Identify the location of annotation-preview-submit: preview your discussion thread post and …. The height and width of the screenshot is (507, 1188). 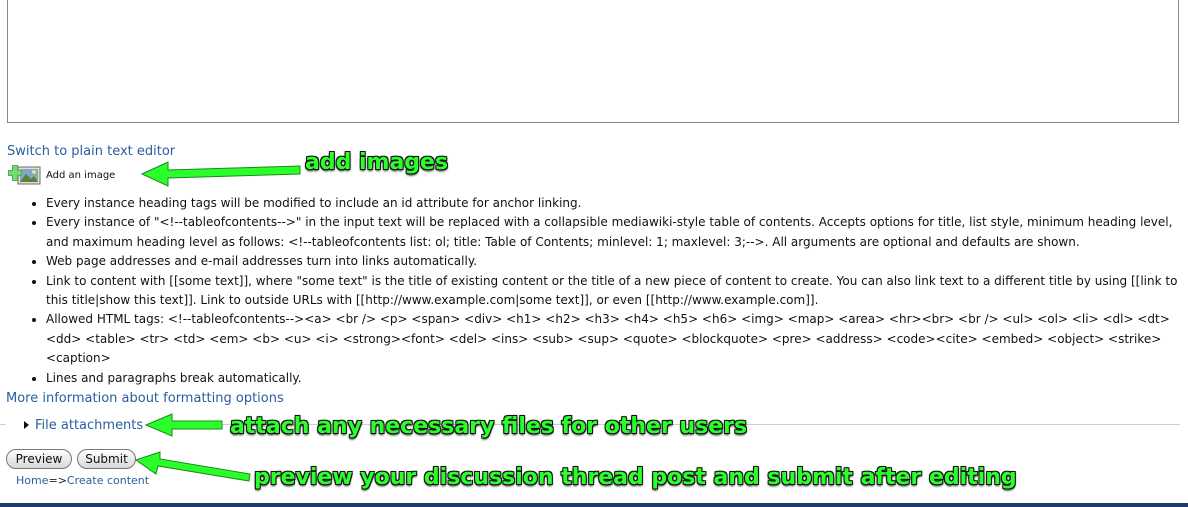
(635, 477).